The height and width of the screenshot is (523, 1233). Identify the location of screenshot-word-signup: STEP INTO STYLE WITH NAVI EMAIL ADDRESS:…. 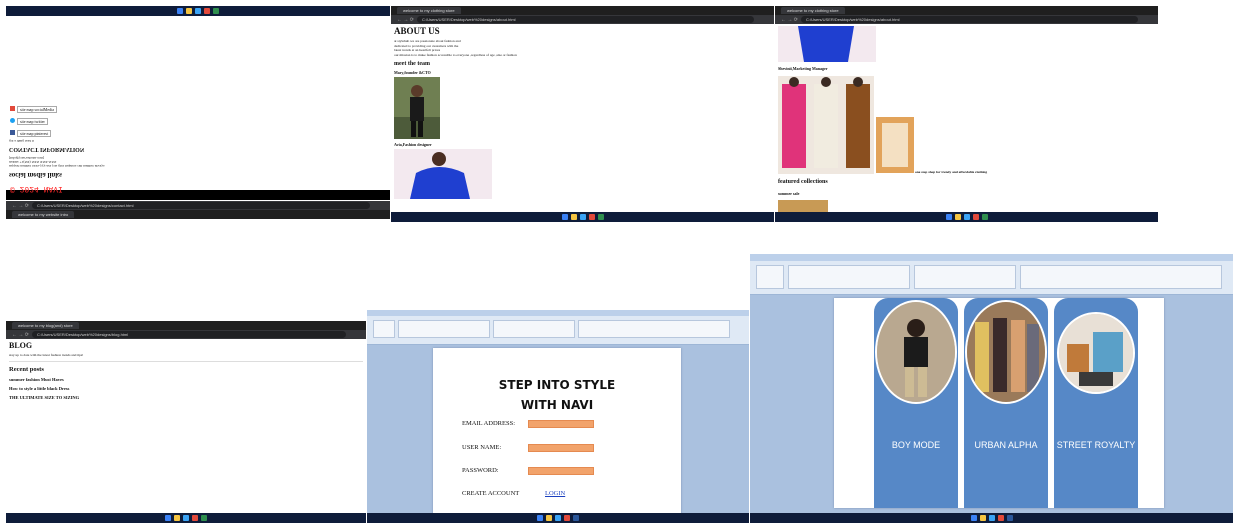
(558, 416).